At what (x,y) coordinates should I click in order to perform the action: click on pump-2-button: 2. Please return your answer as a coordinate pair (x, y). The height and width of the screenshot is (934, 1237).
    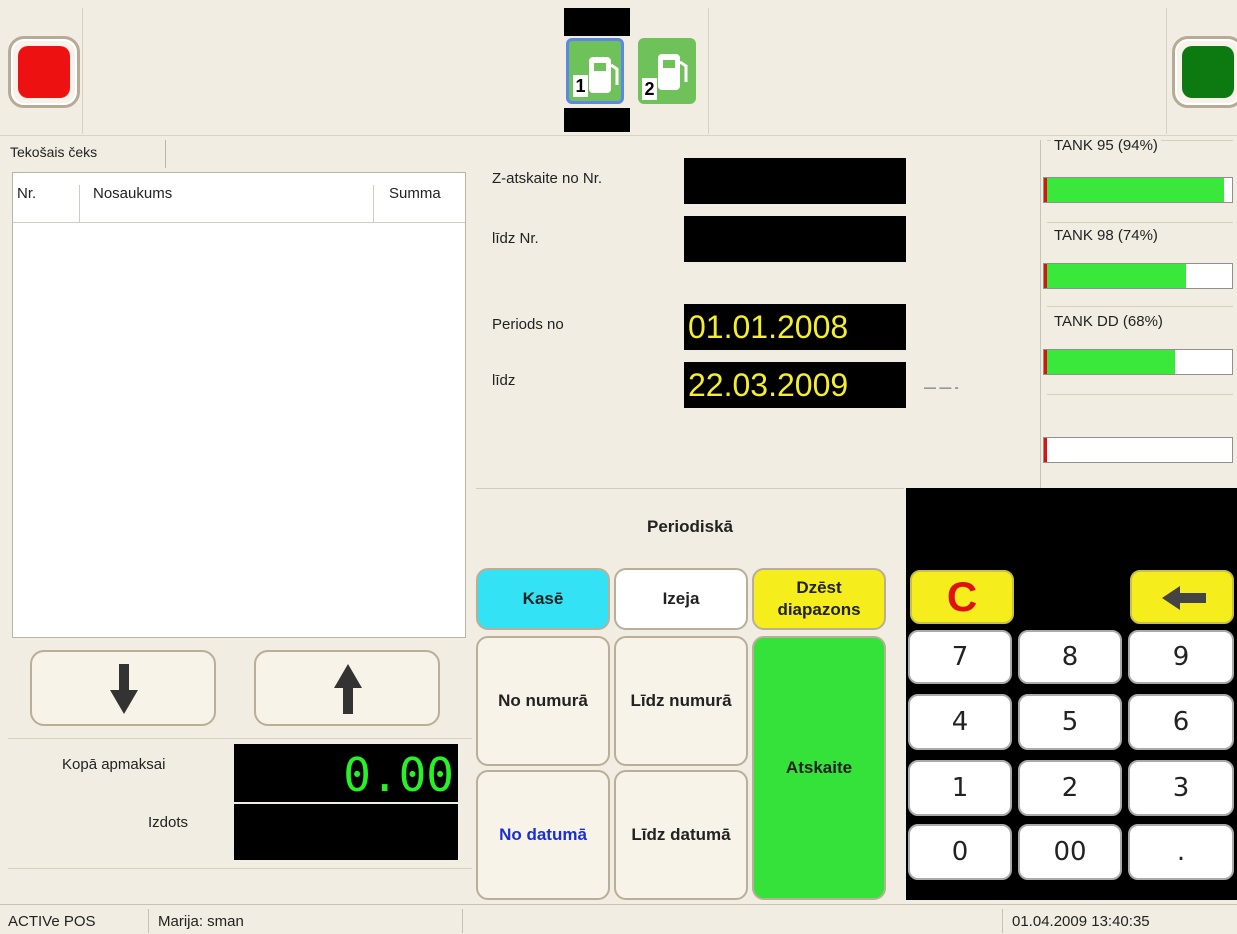
    Looking at the image, I should click on (667, 71).